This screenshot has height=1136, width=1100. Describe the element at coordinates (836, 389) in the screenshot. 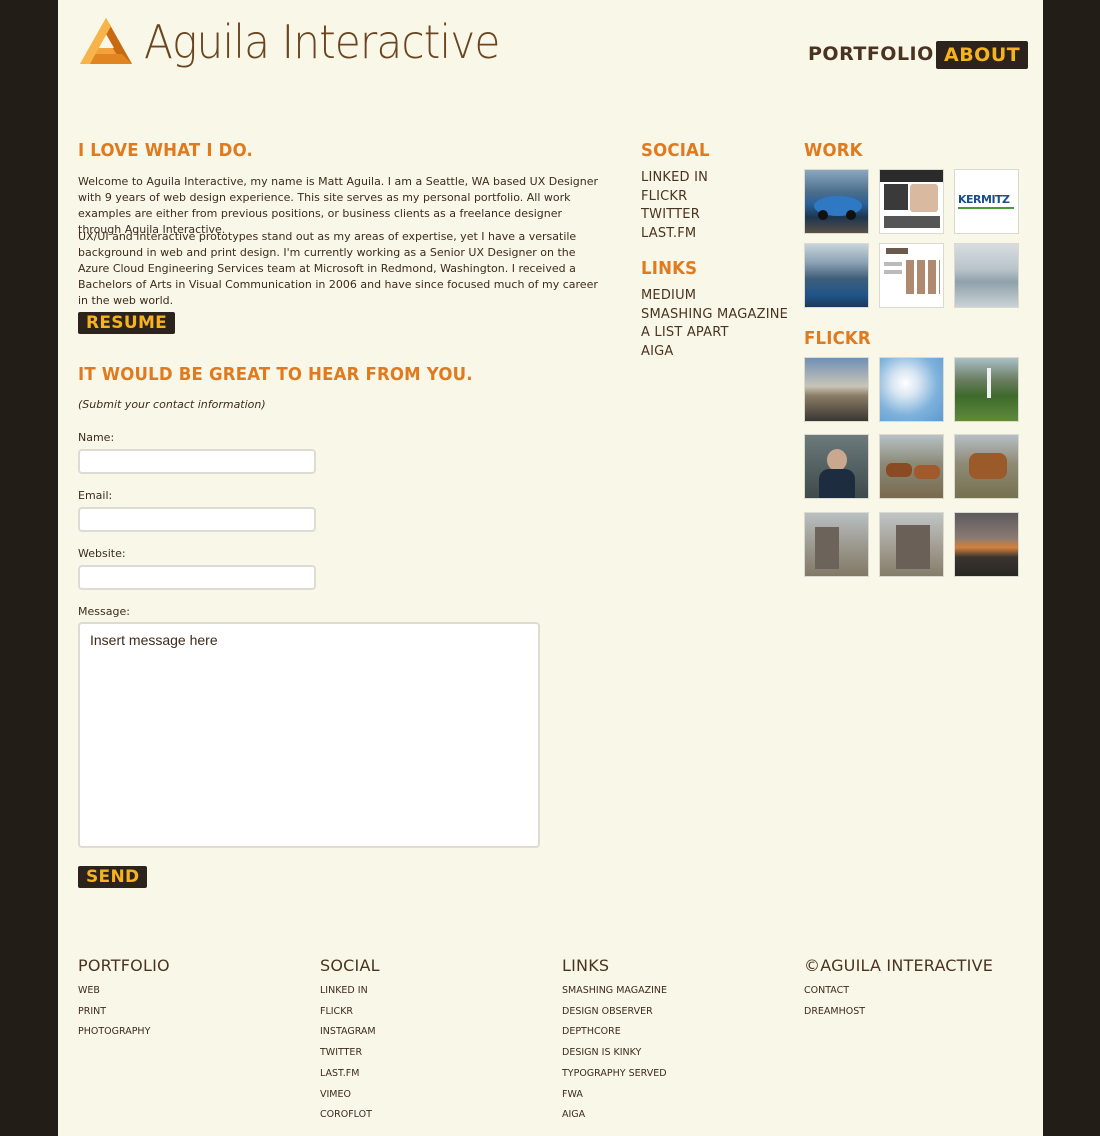

I see `flickr-thumb-road` at that location.